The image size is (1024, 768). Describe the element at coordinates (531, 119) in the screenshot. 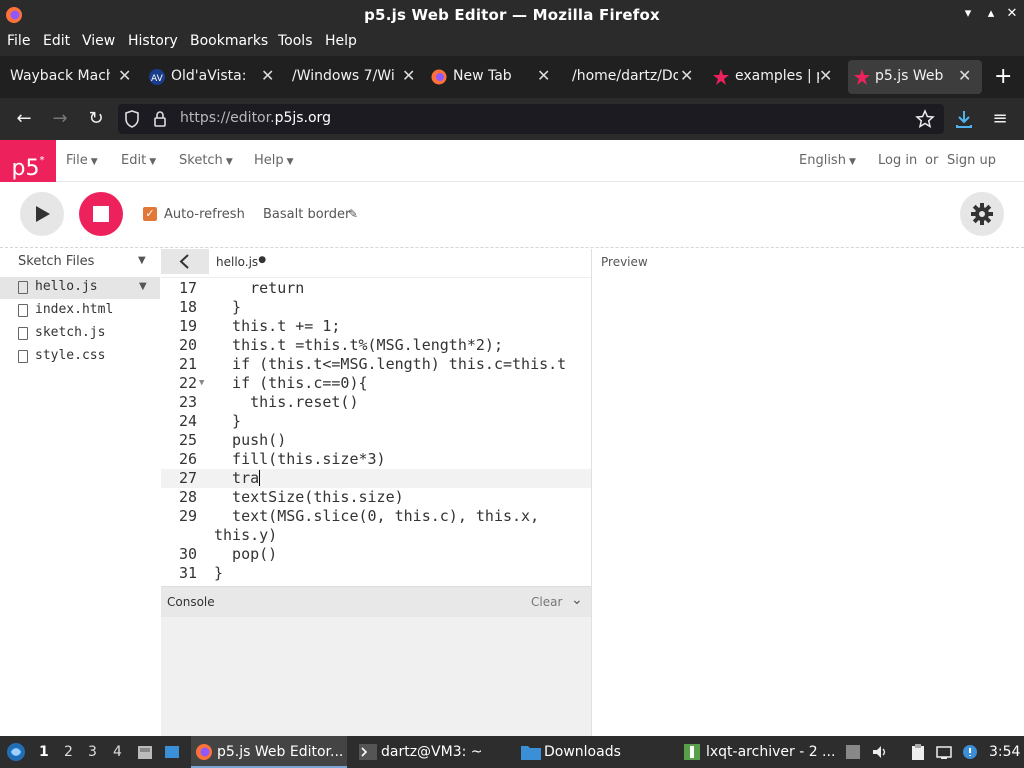

I see `url-bar: https://editor.p5js.org` at that location.